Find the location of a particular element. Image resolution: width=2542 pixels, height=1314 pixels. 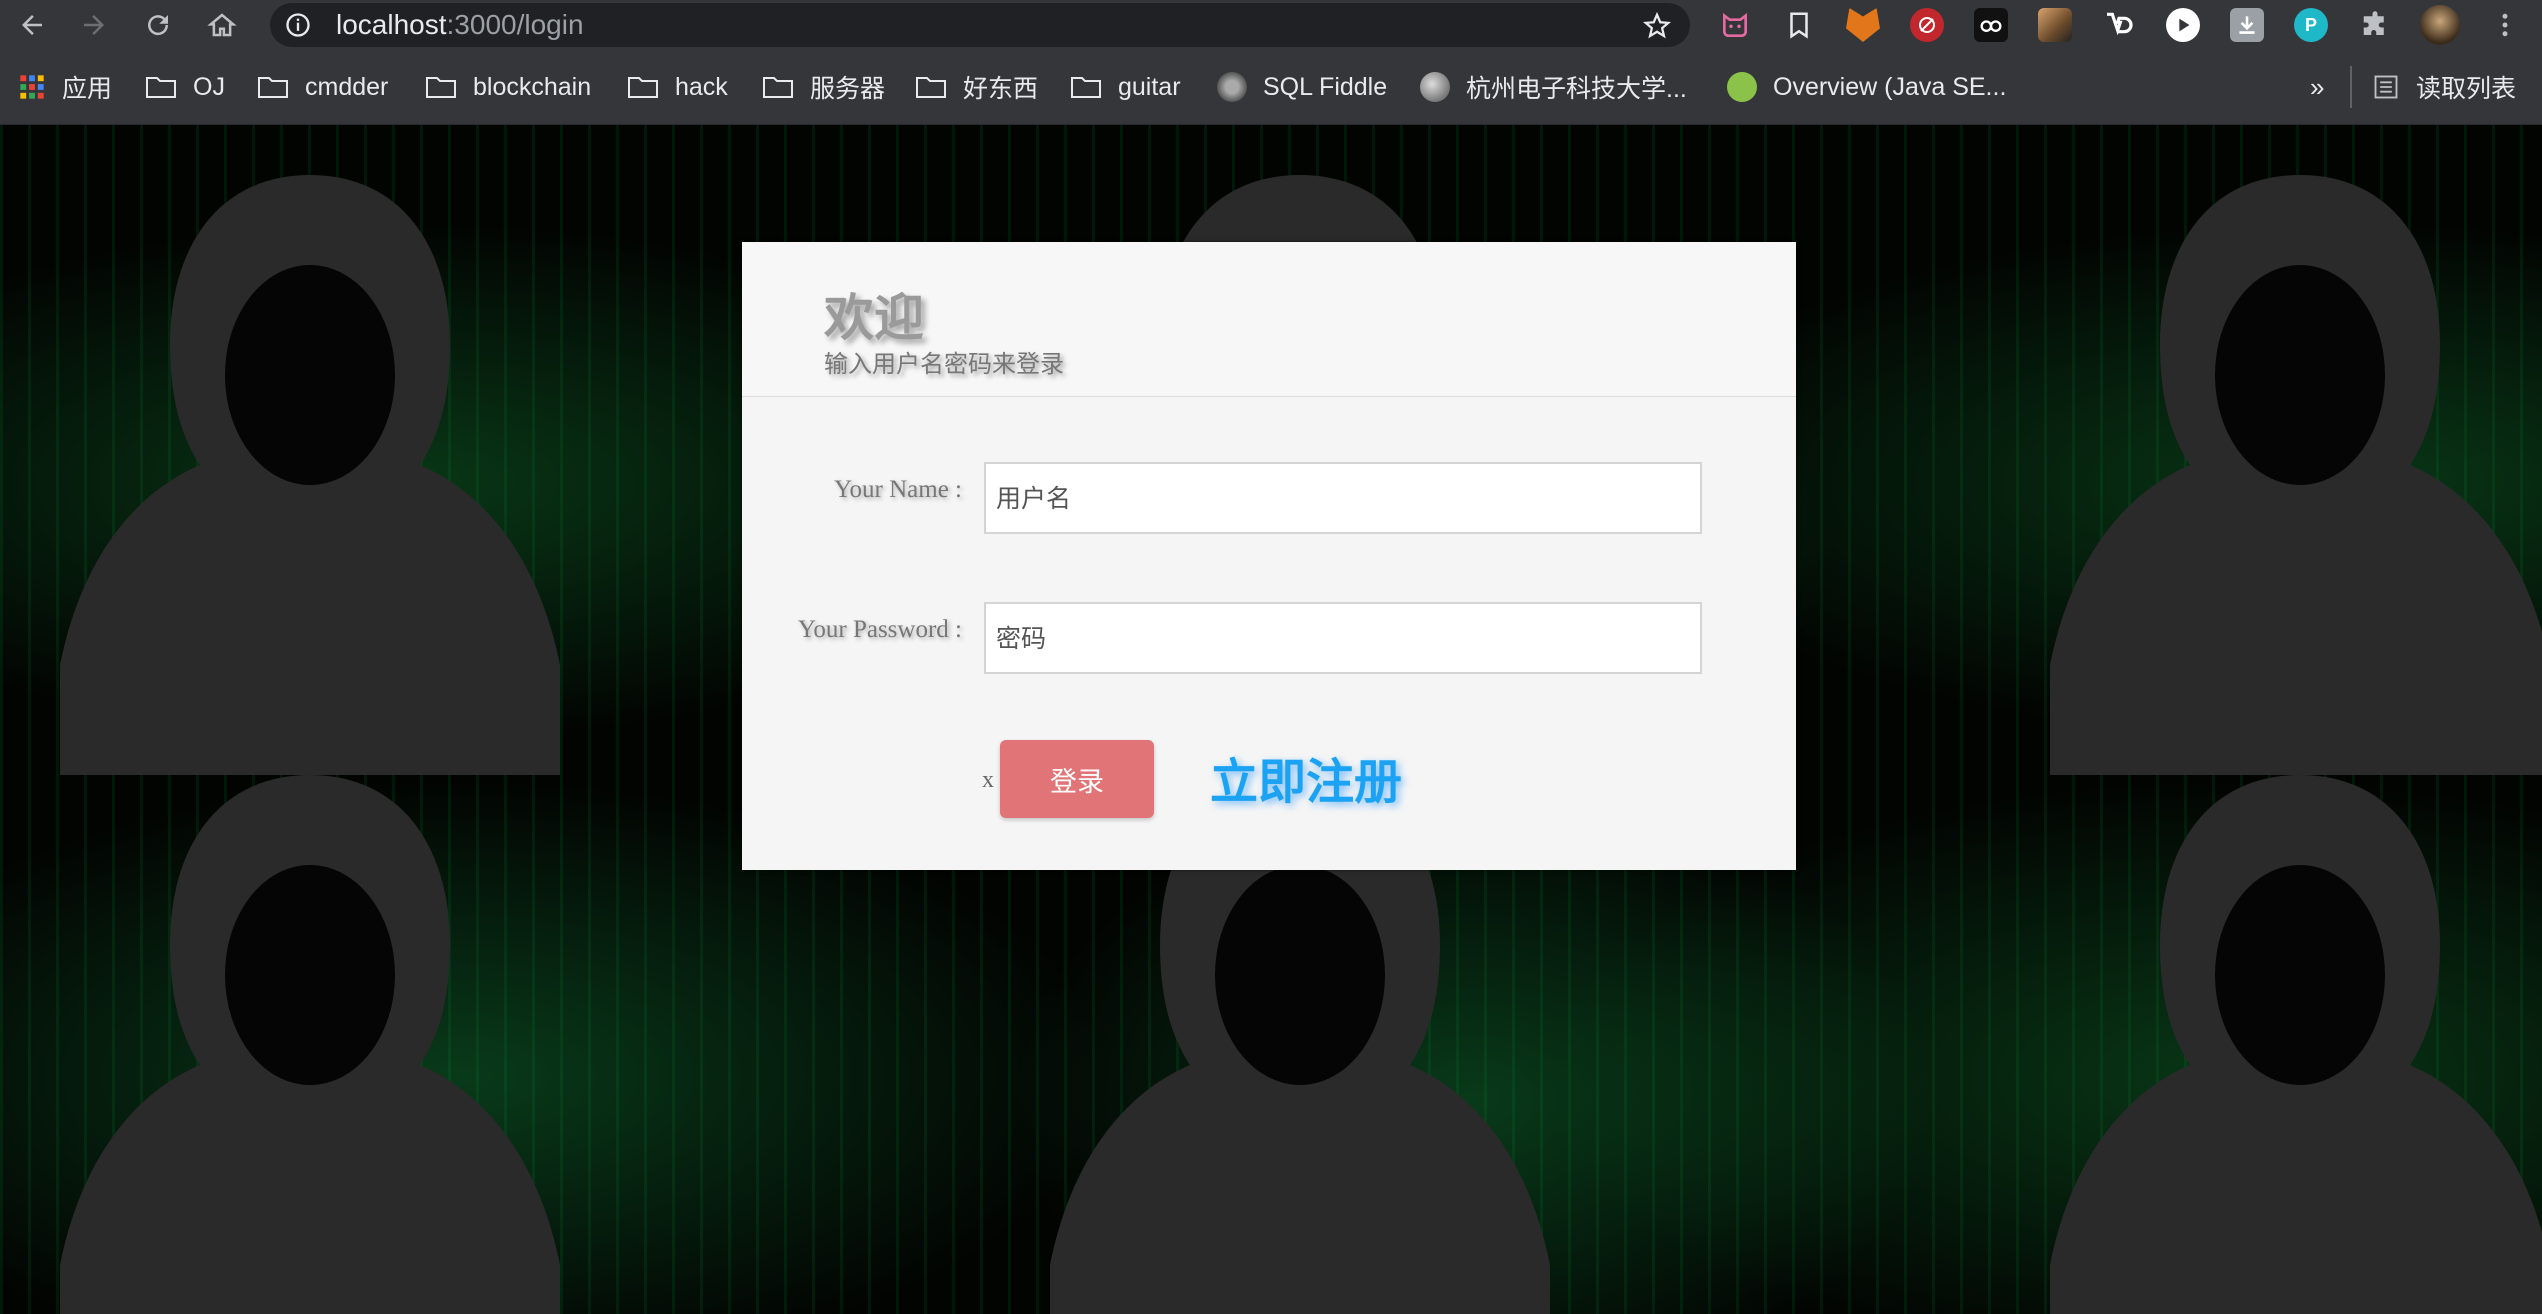

reading-list-label: 读取列表 is located at coordinates (2466, 89).